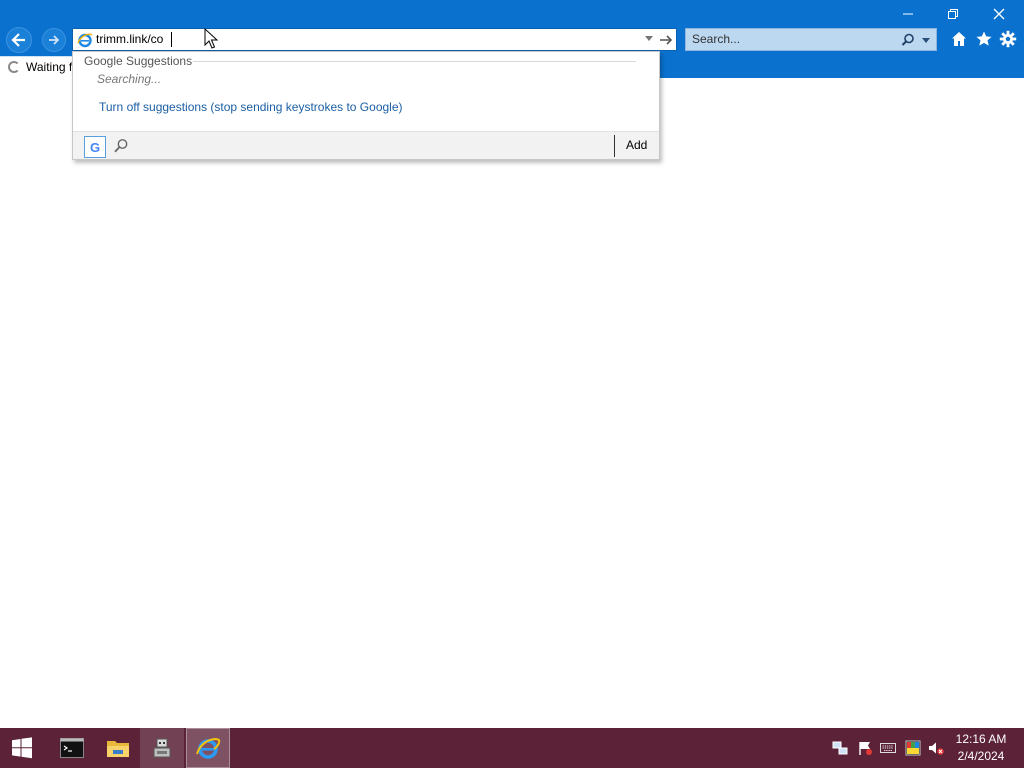 This screenshot has width=1024, height=768. I want to click on taskbar-file-explorer, so click(118, 748).